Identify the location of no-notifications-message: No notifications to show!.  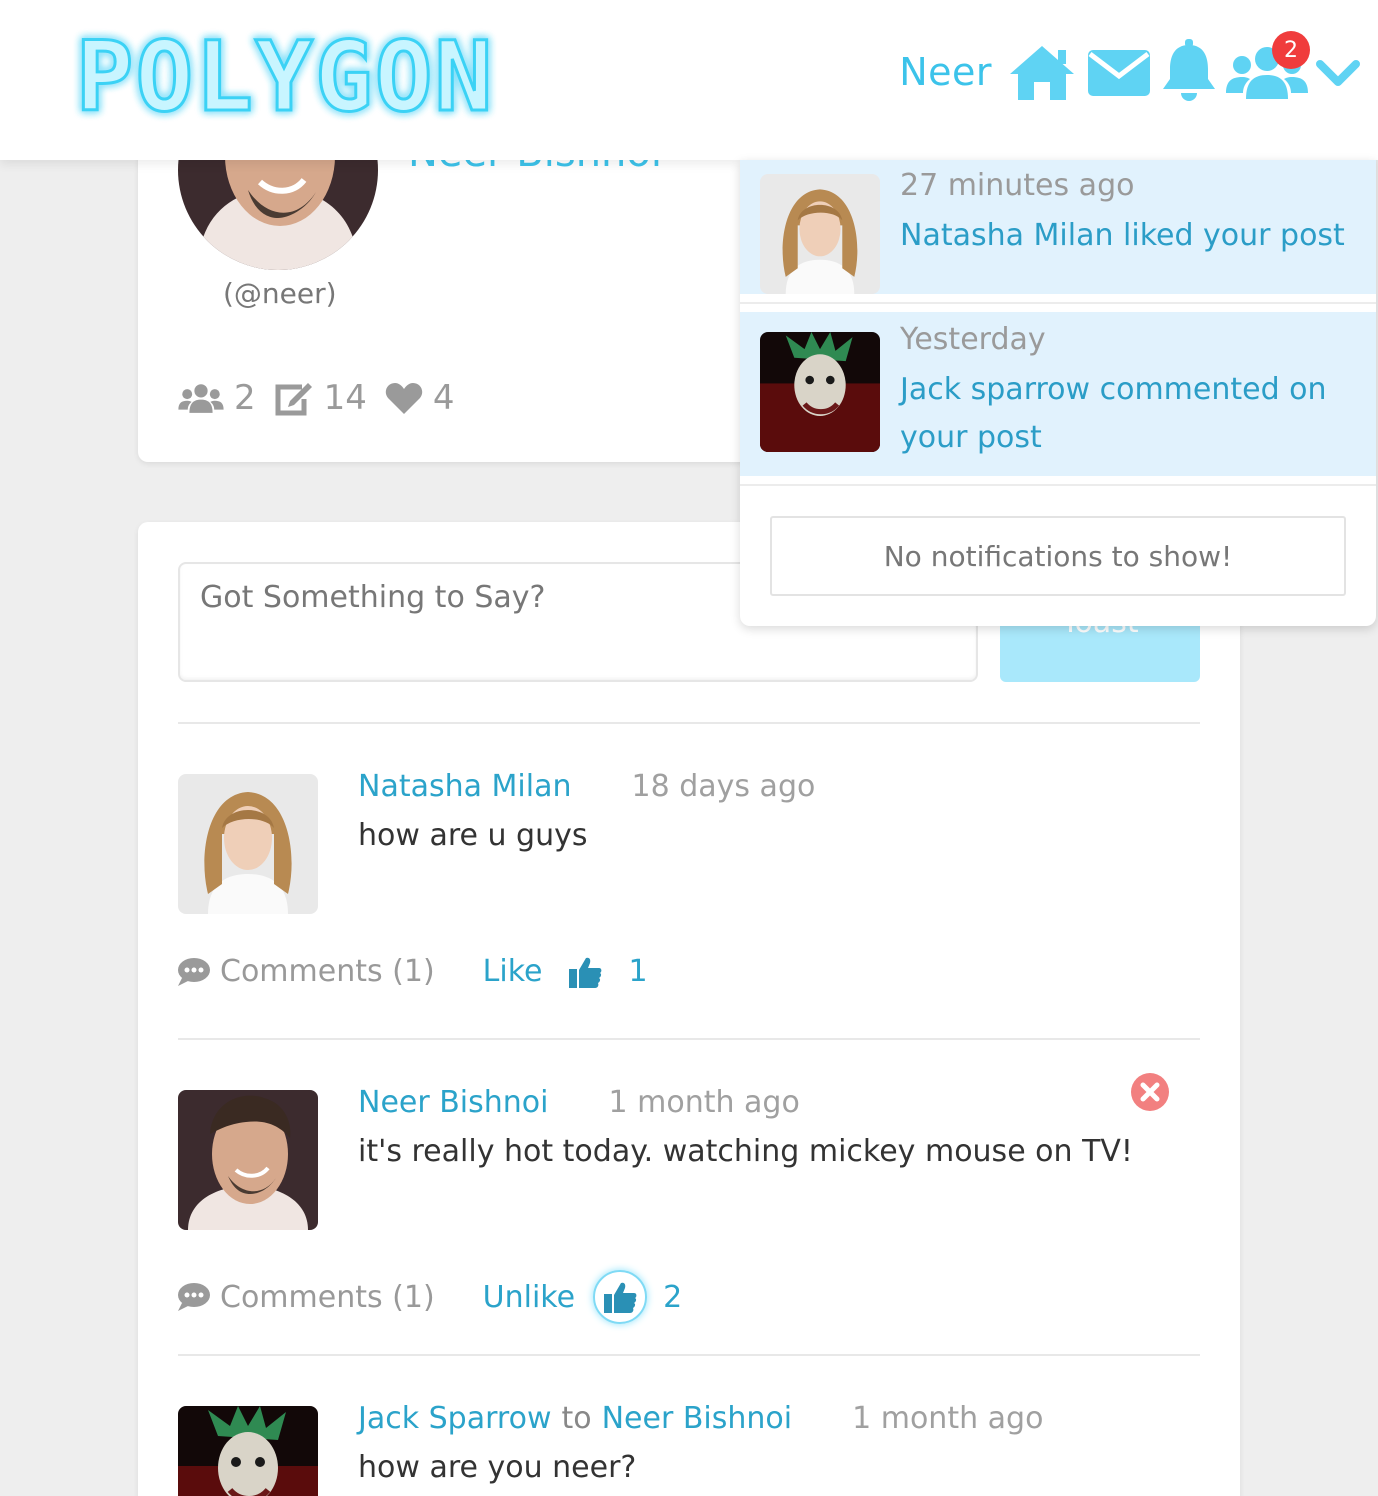
(1058, 556).